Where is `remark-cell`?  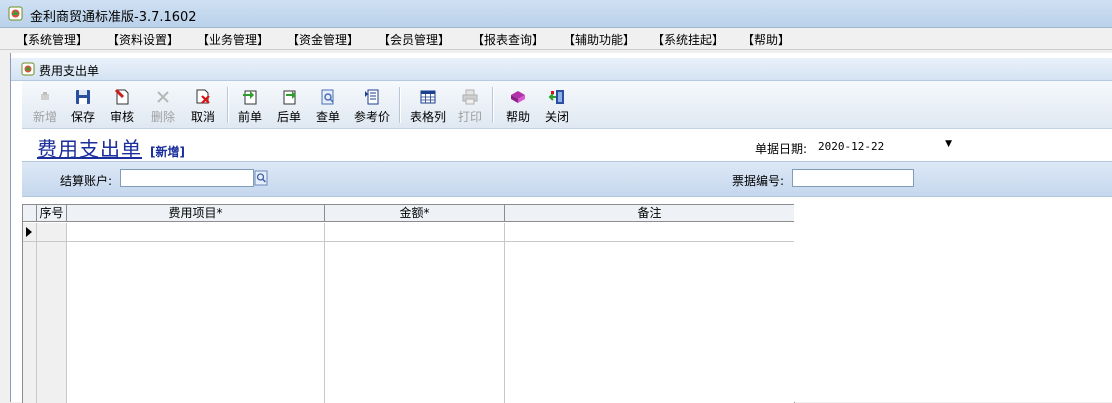
remark-cell is located at coordinates (650, 313).